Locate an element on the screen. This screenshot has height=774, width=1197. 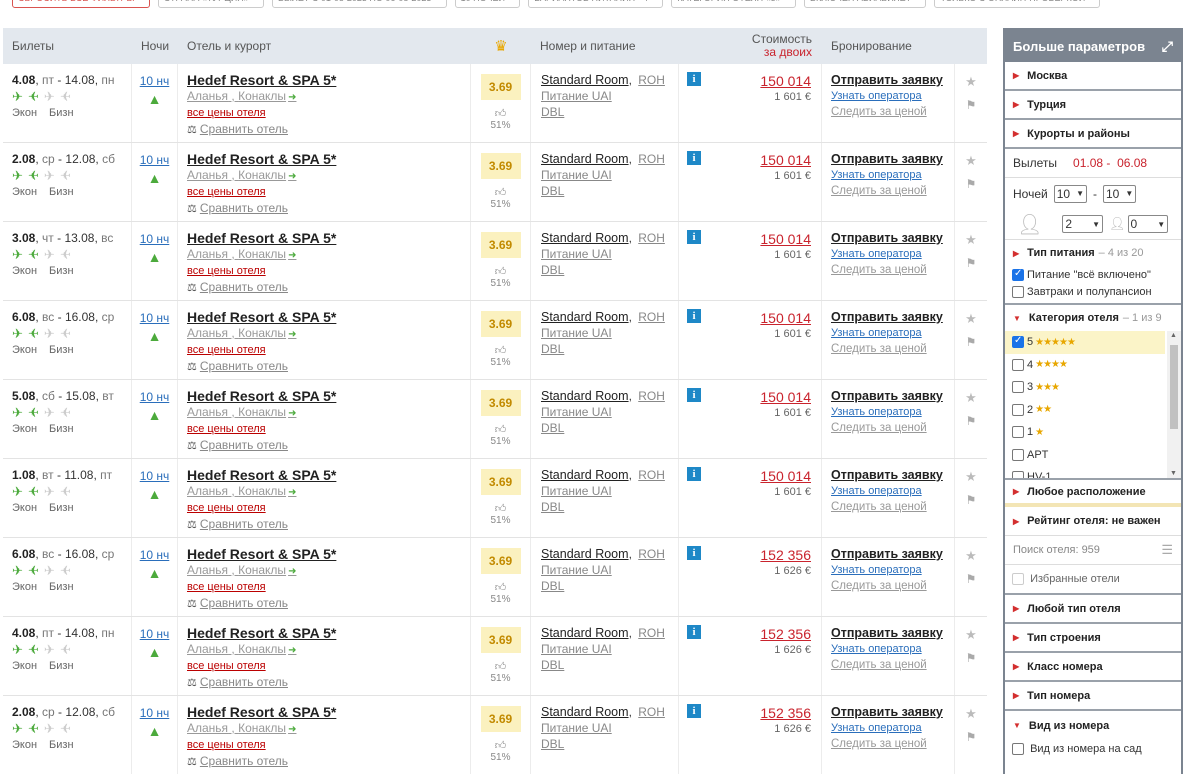
departure-dates: Вылеты 01.08 - 06.08 is located at coordinates (1093, 163).